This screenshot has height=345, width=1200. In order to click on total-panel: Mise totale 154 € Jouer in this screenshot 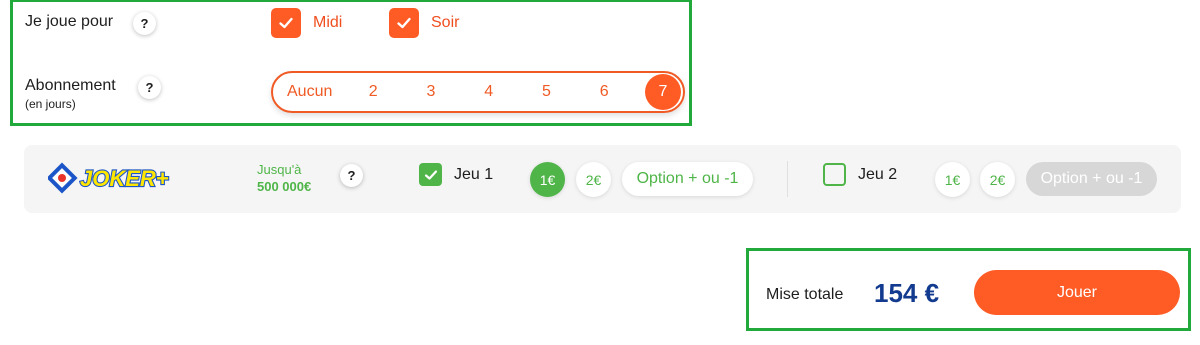, I will do `click(968, 289)`.